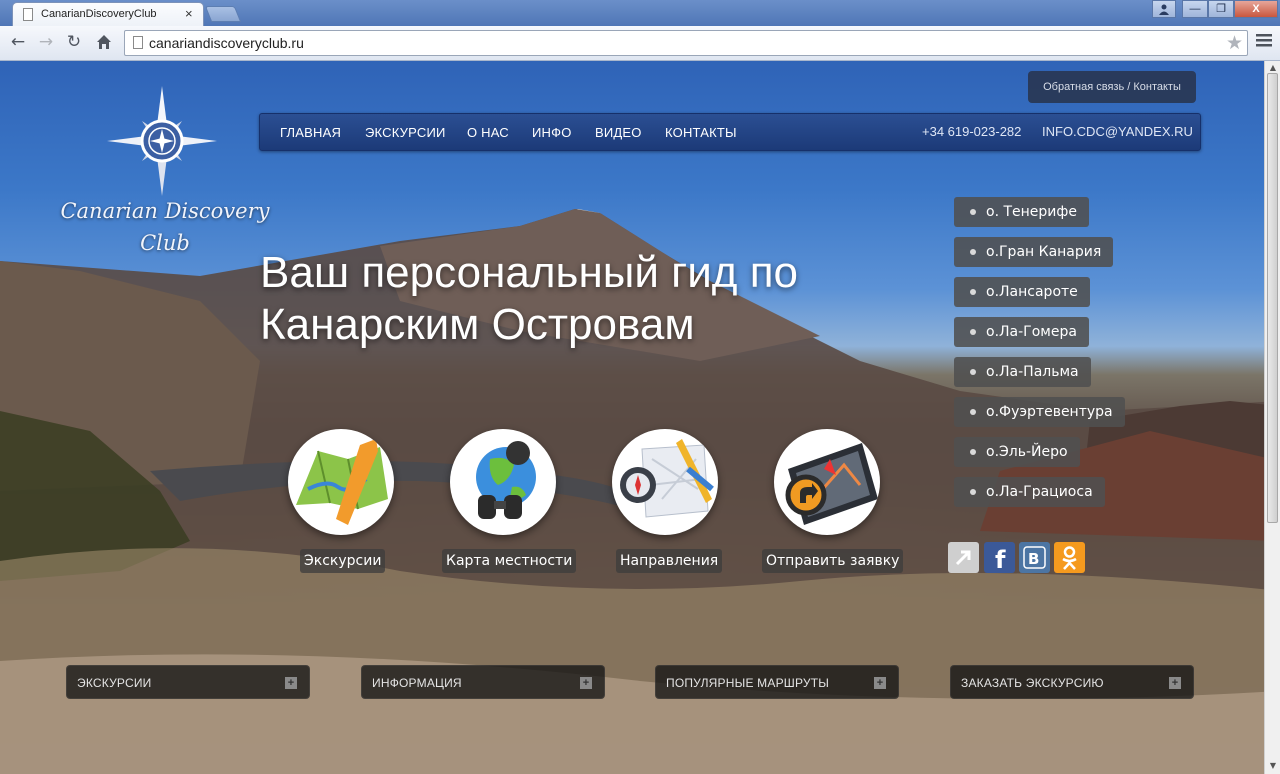 Image resolution: width=1280 pixels, height=774 pixels. Describe the element at coordinates (223, 14) in the screenshot. I see `new-tab-button` at that location.